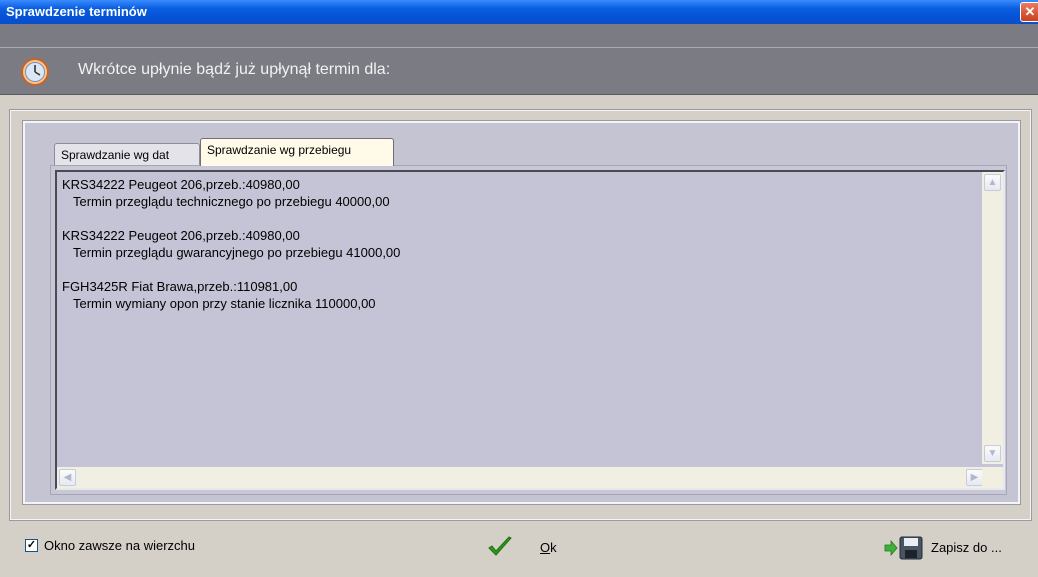 Image resolution: width=1038 pixels, height=577 pixels. Describe the element at coordinates (31, 545) in the screenshot. I see `always-on-top-checkbox: ✓` at that location.